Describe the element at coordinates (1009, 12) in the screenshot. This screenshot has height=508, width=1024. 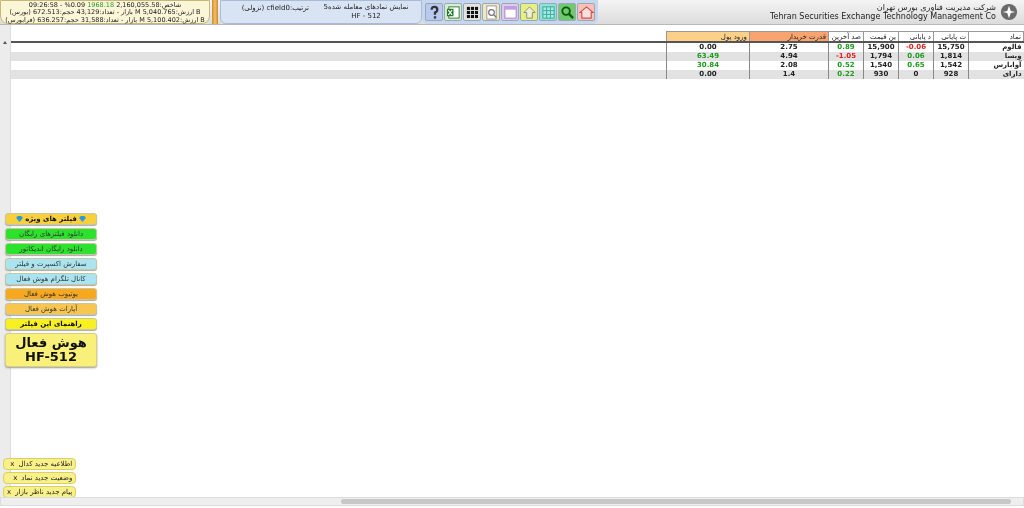
I see `logo-icon` at that location.